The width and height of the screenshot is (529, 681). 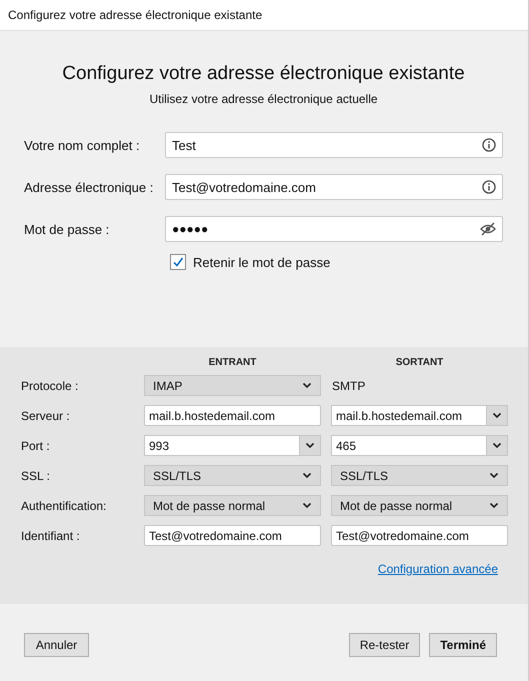 I want to click on input-field: mail.b.hostedemail.com, so click(x=232, y=415).